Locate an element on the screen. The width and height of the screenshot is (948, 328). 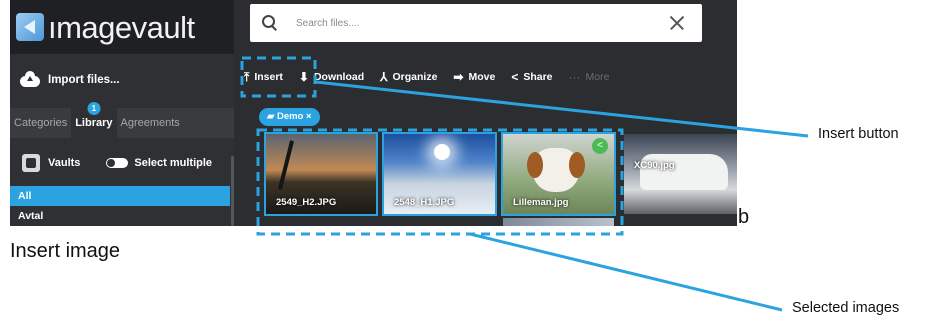
select-multiple-label: Select multiple is located at coordinates (173, 163).